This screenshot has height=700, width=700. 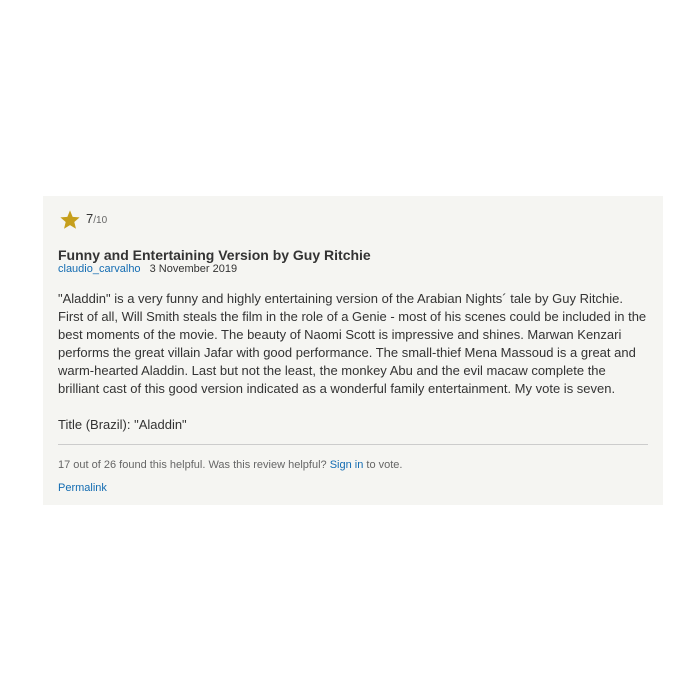 What do you see at coordinates (83, 220) in the screenshot?
I see `rating: 7/10` at bounding box center [83, 220].